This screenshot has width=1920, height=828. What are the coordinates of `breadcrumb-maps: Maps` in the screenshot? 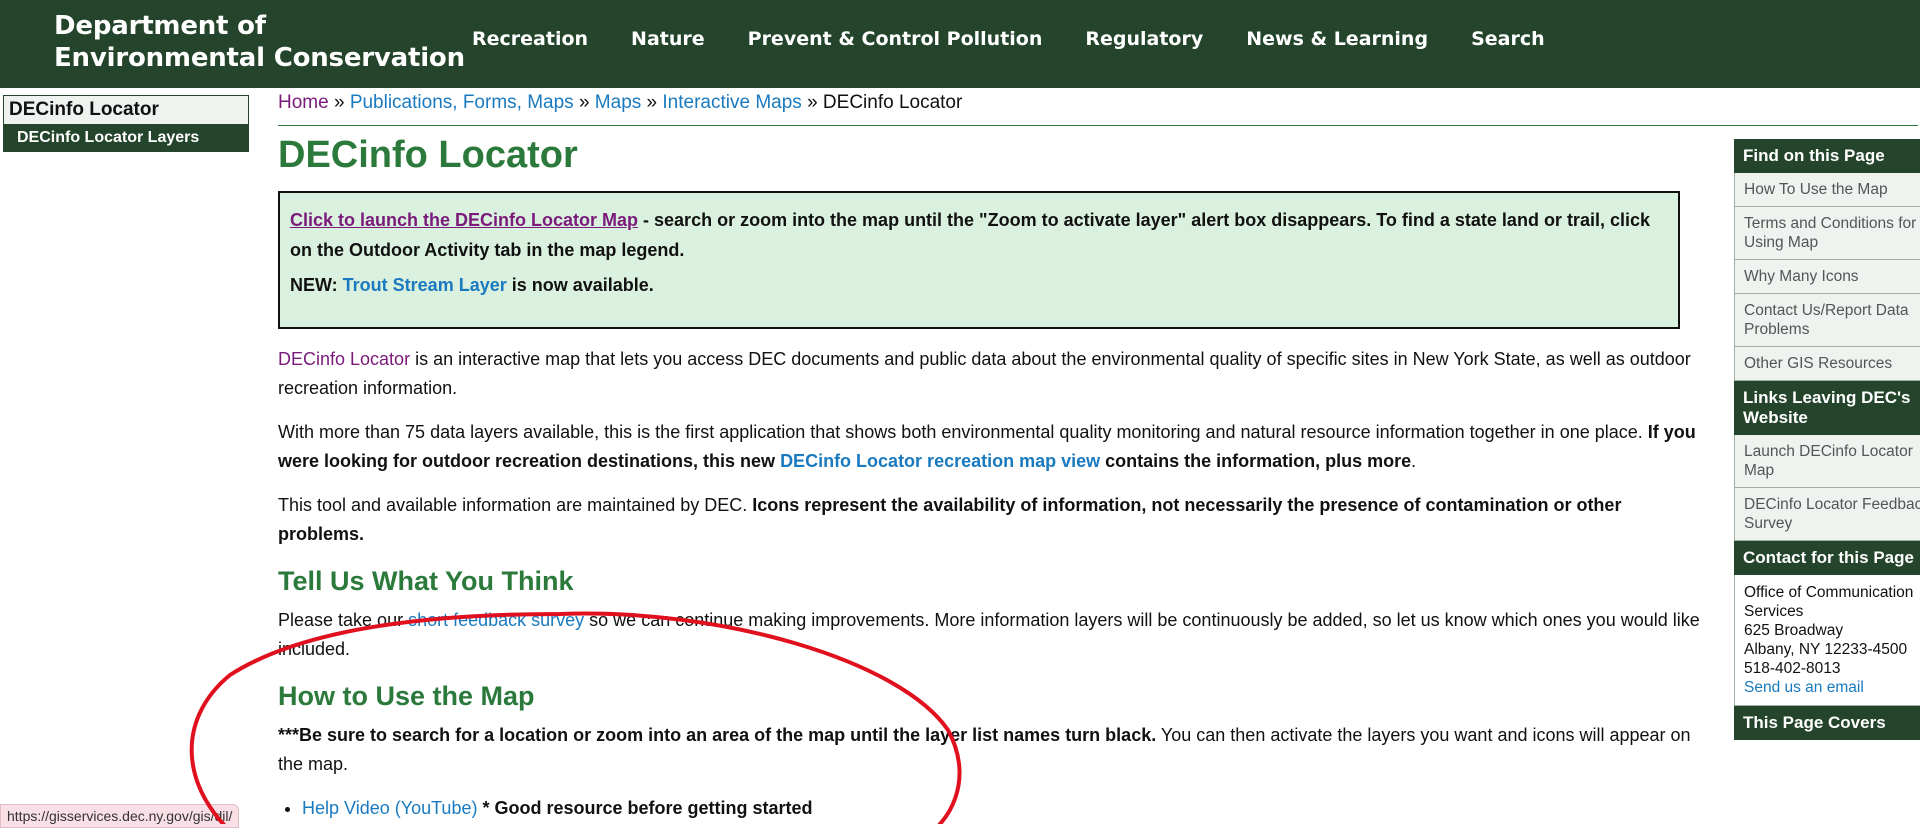 It's located at (618, 102).